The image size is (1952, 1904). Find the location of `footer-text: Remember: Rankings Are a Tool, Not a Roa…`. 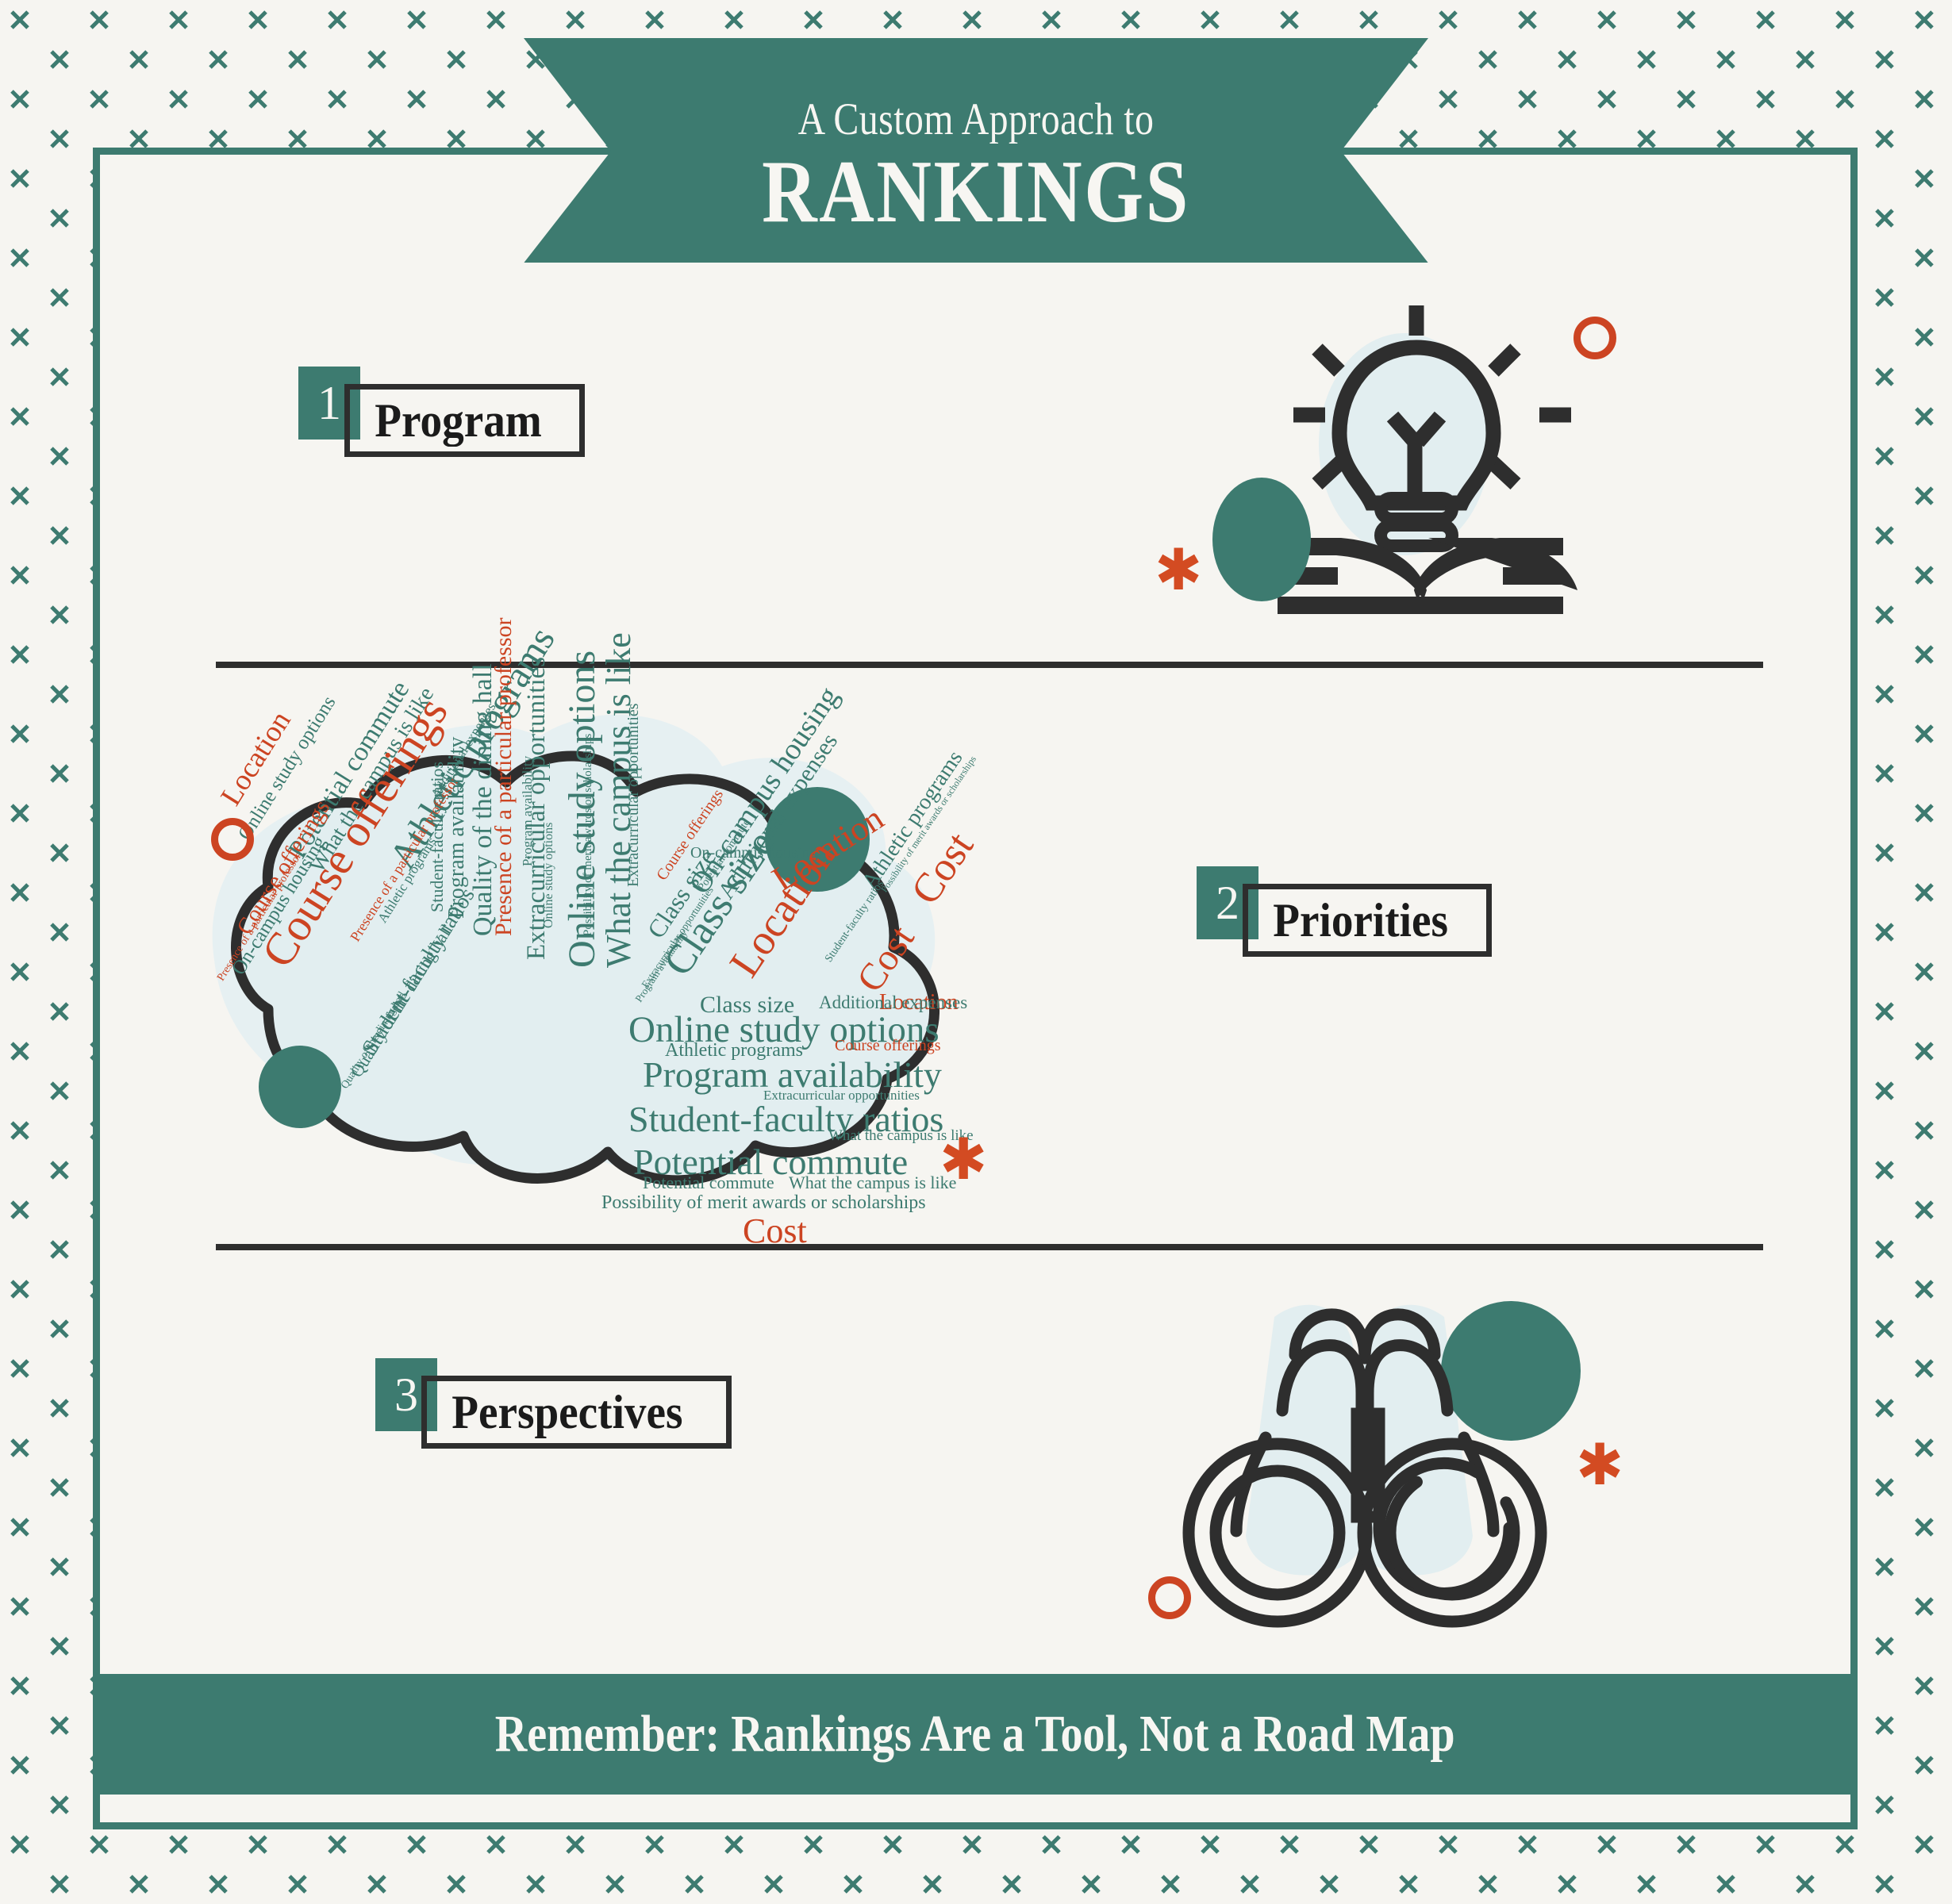

footer-text: Remember: Rankings Are a Tool, Not a Roa… is located at coordinates (975, 1734).